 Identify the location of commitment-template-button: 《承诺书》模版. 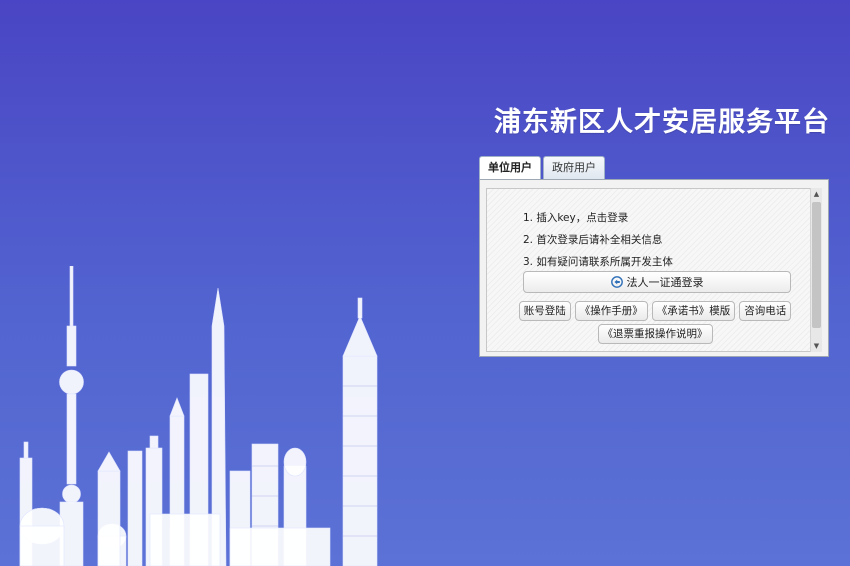
(693, 311).